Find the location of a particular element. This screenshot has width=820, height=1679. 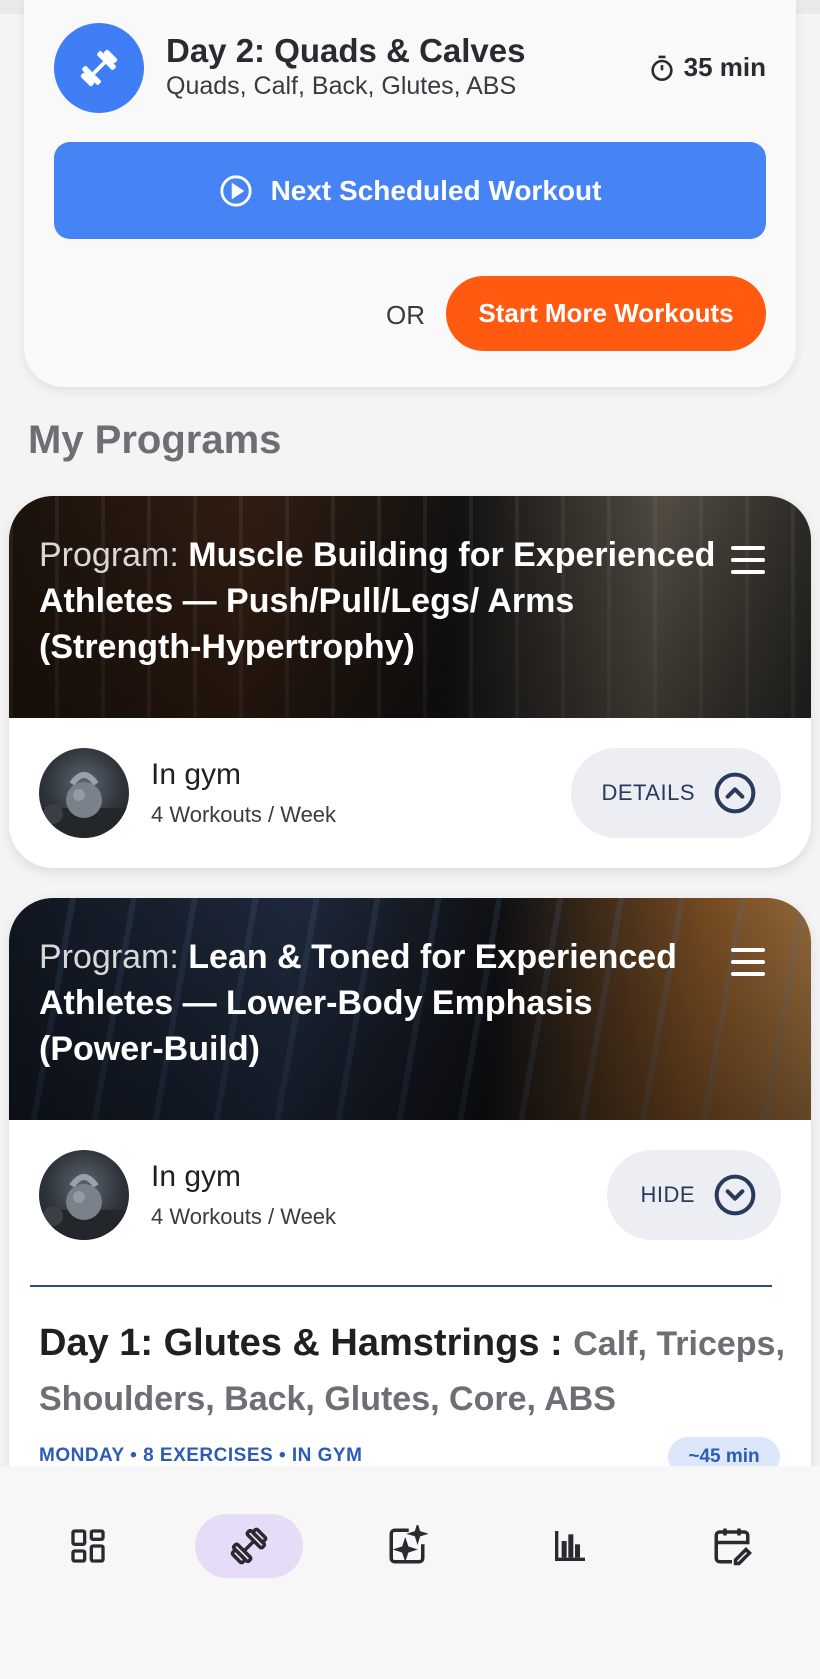

nav-calendar is located at coordinates (732, 1546).